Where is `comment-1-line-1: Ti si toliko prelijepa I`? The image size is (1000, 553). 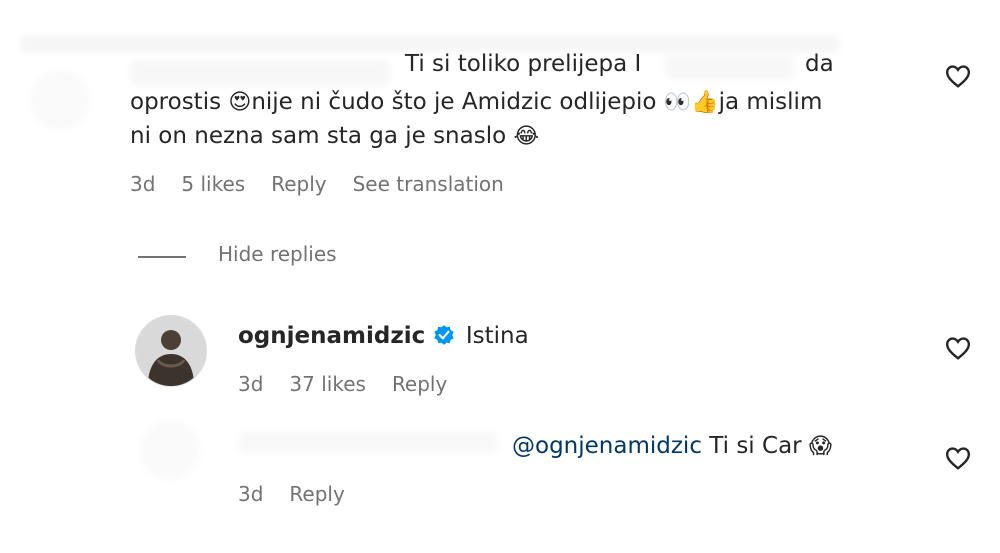
comment-1-line-1: Ti si toliko prelijepa I is located at coordinates (523, 64).